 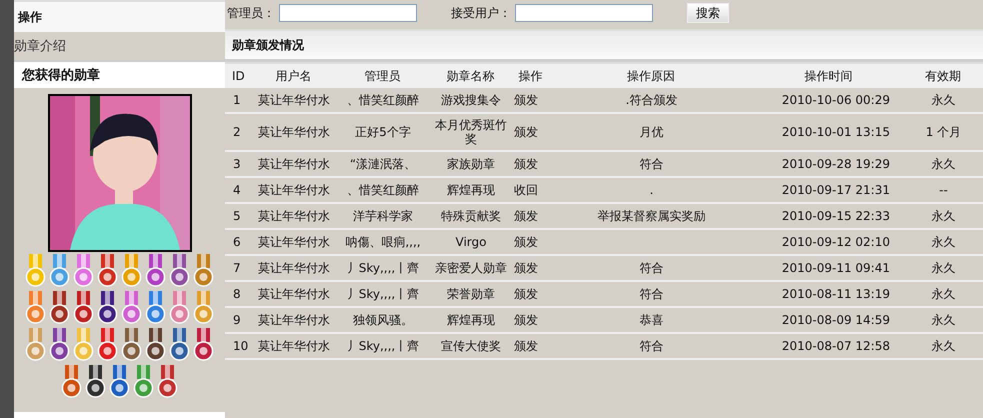 I want to click on table-cell: 2010-08-09 14:59, so click(x=836, y=320).